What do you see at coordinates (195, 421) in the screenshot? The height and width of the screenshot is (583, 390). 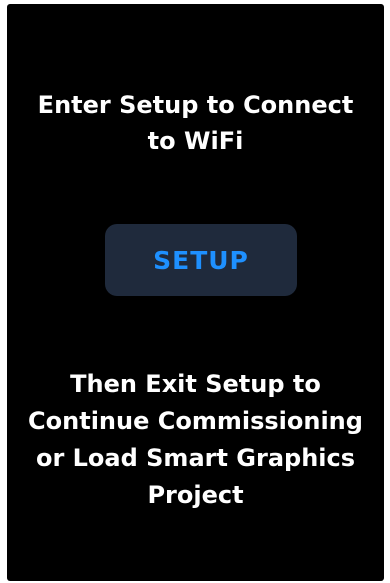 I see `instruction-line: Continue Commissioning` at bounding box center [195, 421].